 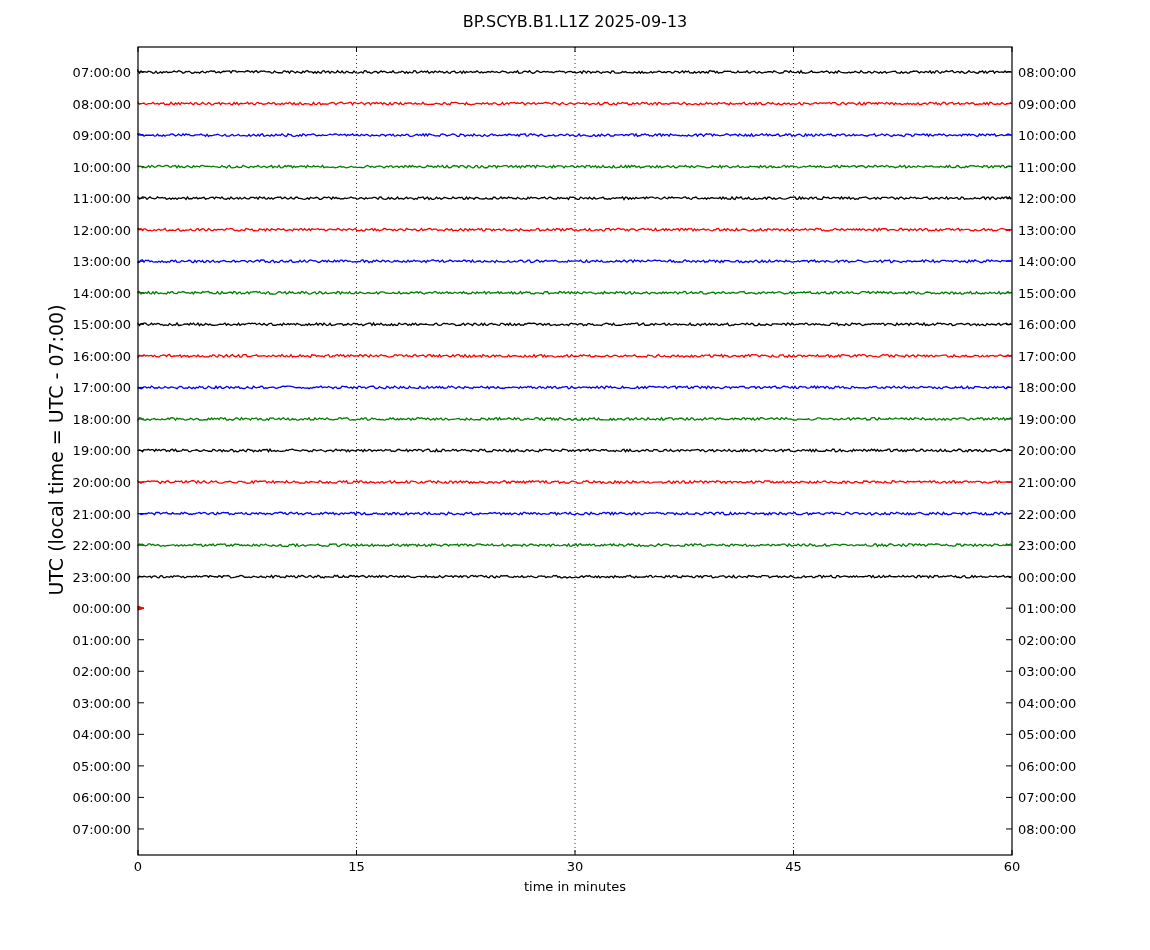 I want to click on left-time-label: 18:00:00, so click(x=101, y=419).